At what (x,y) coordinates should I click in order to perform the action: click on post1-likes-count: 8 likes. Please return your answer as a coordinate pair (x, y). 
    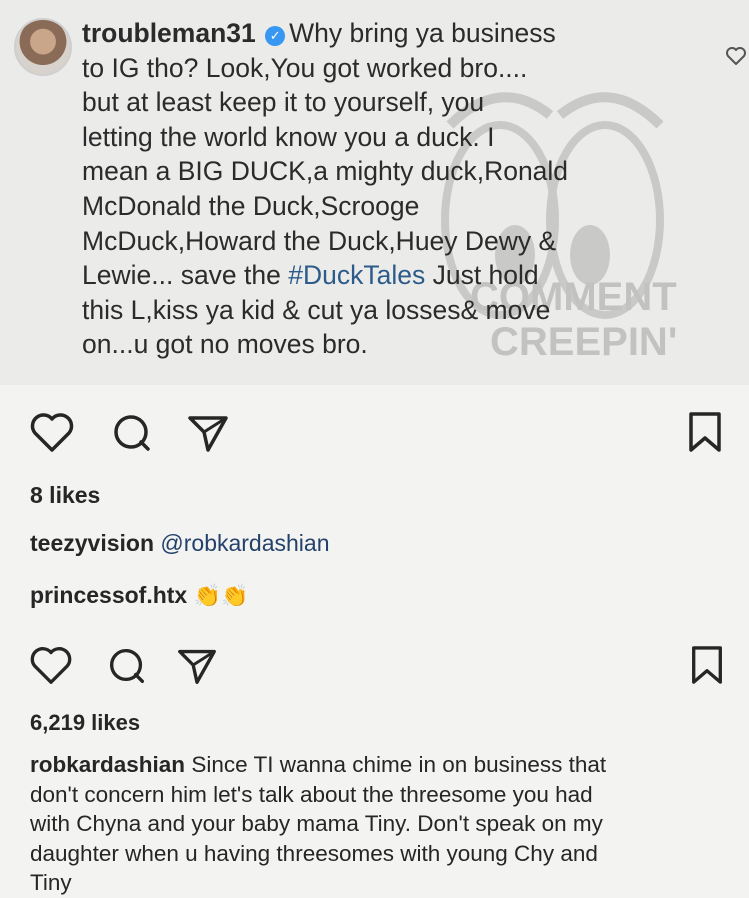
    Looking at the image, I should click on (65, 495).